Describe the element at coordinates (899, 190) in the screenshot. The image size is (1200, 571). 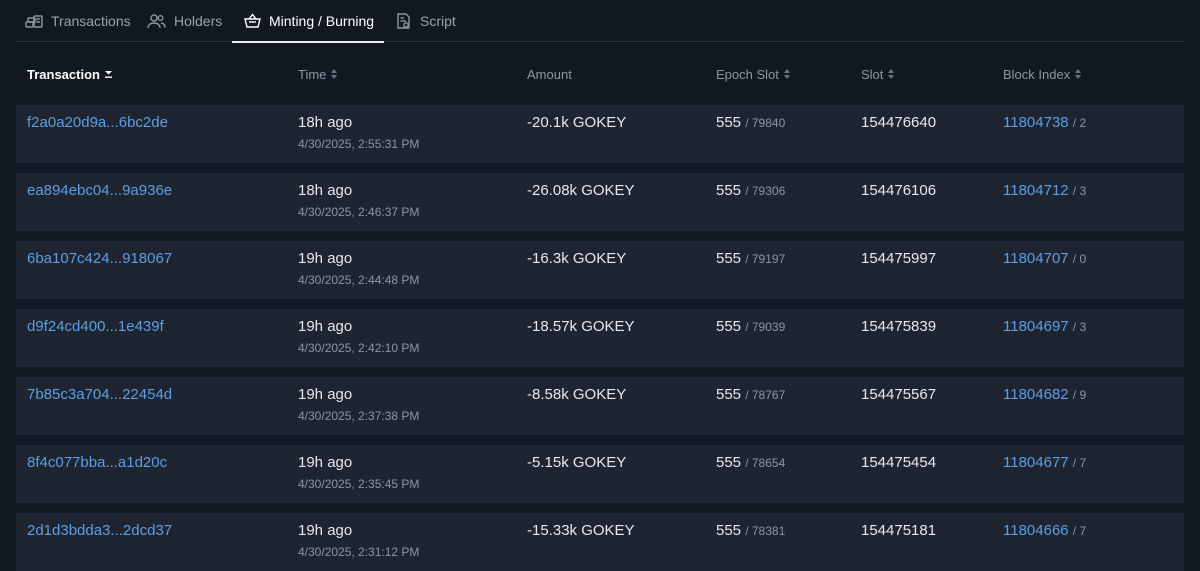
I see `slot-value: 154476106` at that location.